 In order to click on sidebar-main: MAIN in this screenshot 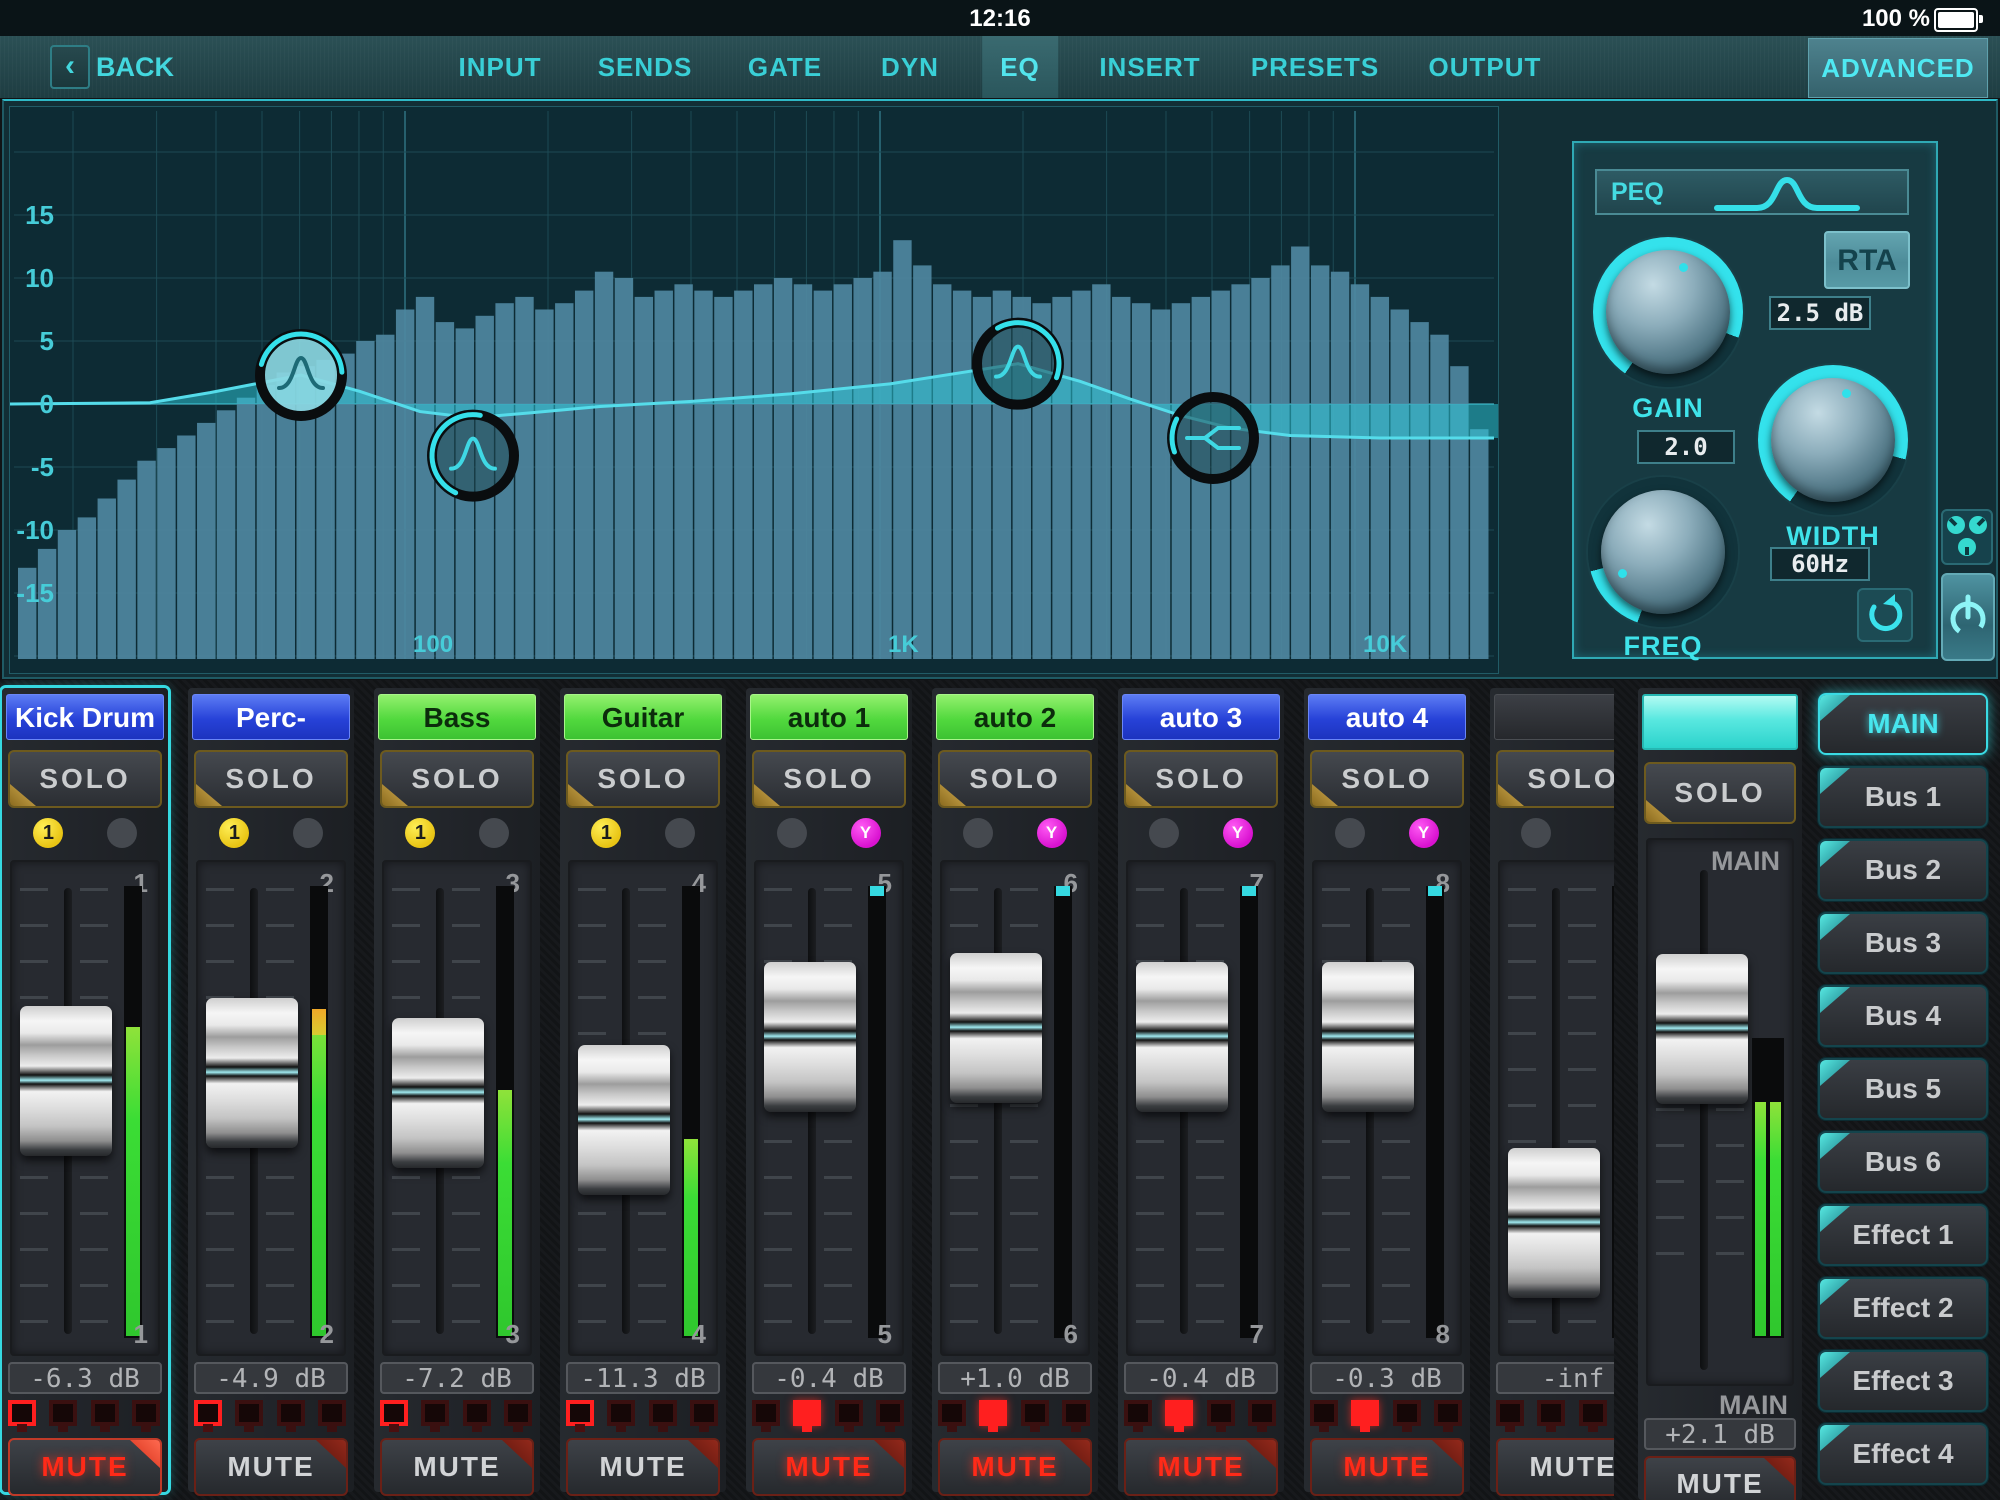, I will do `click(1903, 724)`.